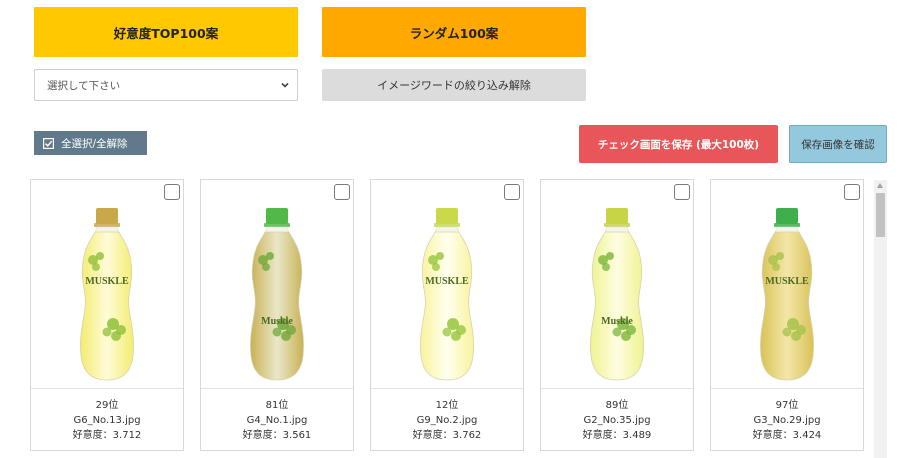 Image resolution: width=900 pixels, height=458 pixels. I want to click on clear-filter-button: イメージワードの絞り込み解除, so click(454, 85).